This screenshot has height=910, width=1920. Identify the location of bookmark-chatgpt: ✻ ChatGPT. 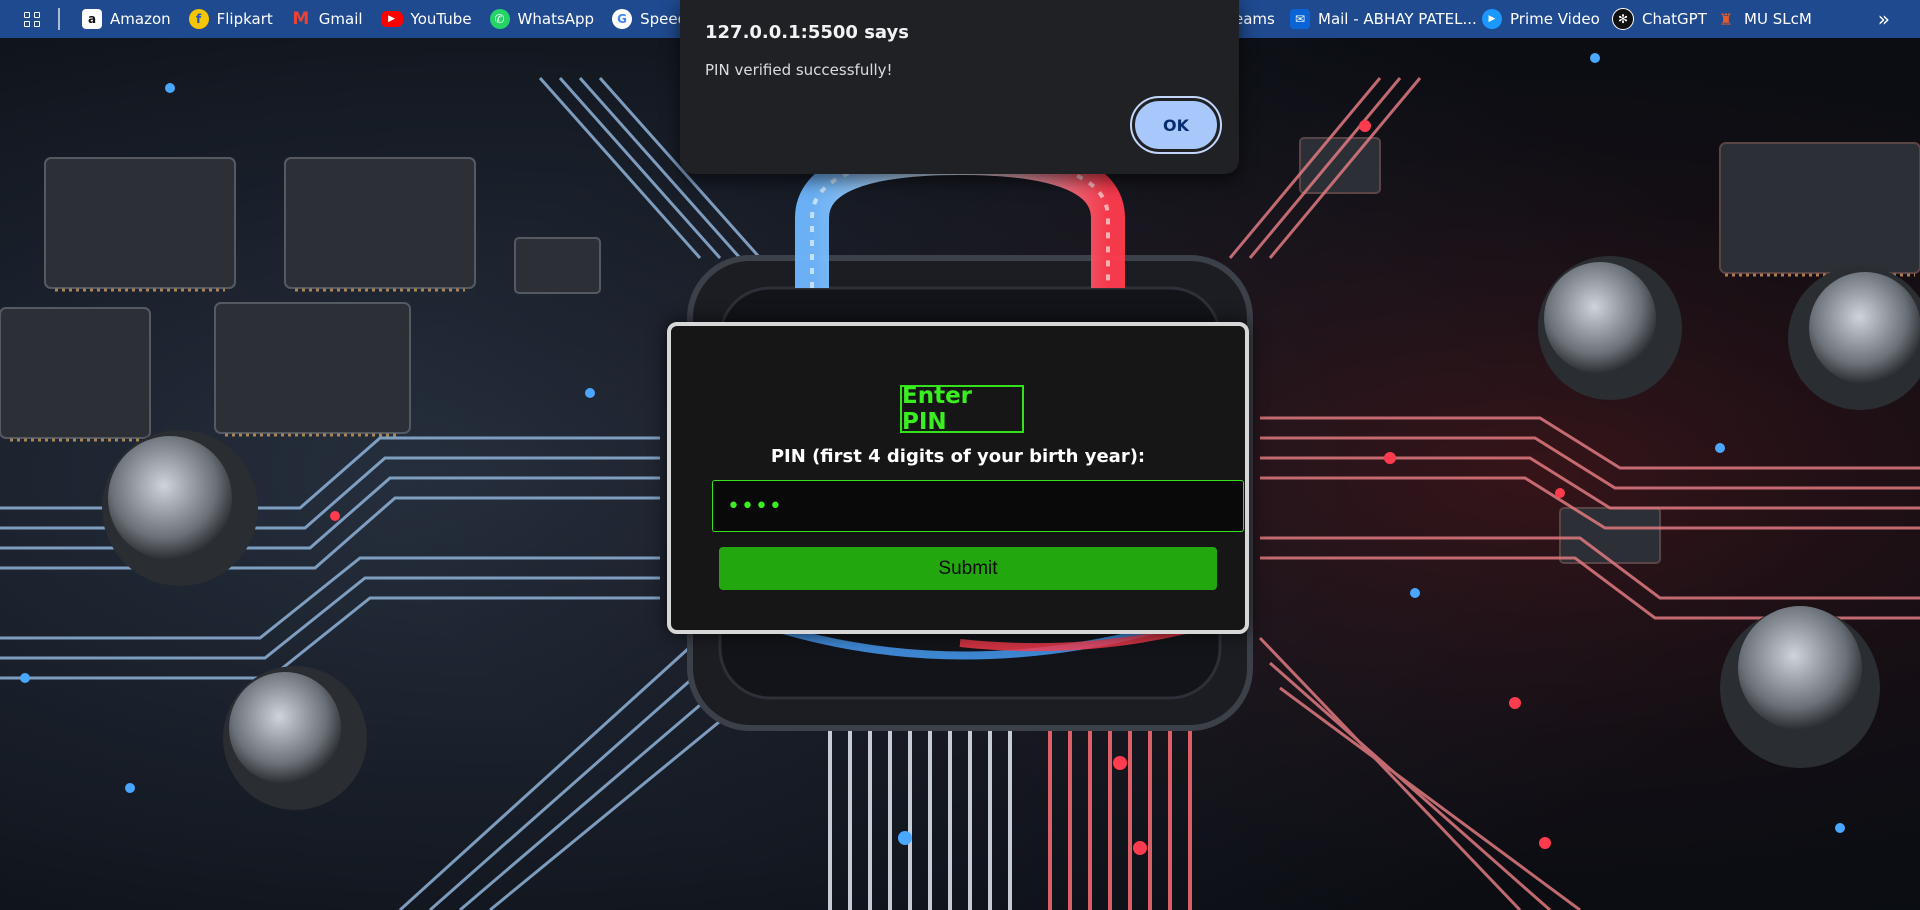
(1660, 19).